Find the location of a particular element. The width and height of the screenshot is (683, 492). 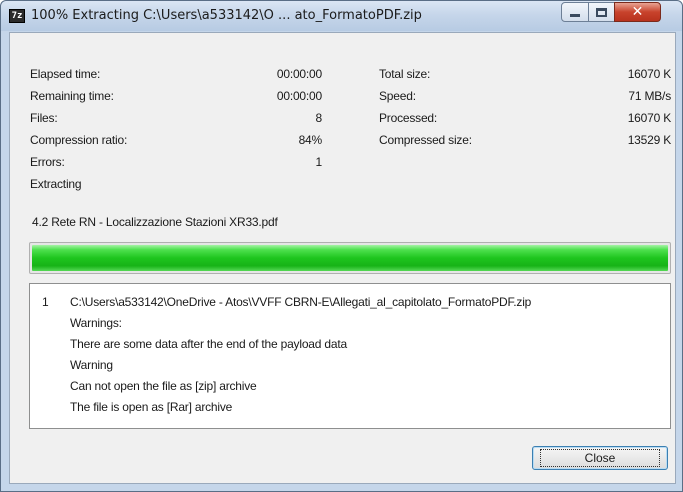

close-button-label: Close is located at coordinates (600, 458).